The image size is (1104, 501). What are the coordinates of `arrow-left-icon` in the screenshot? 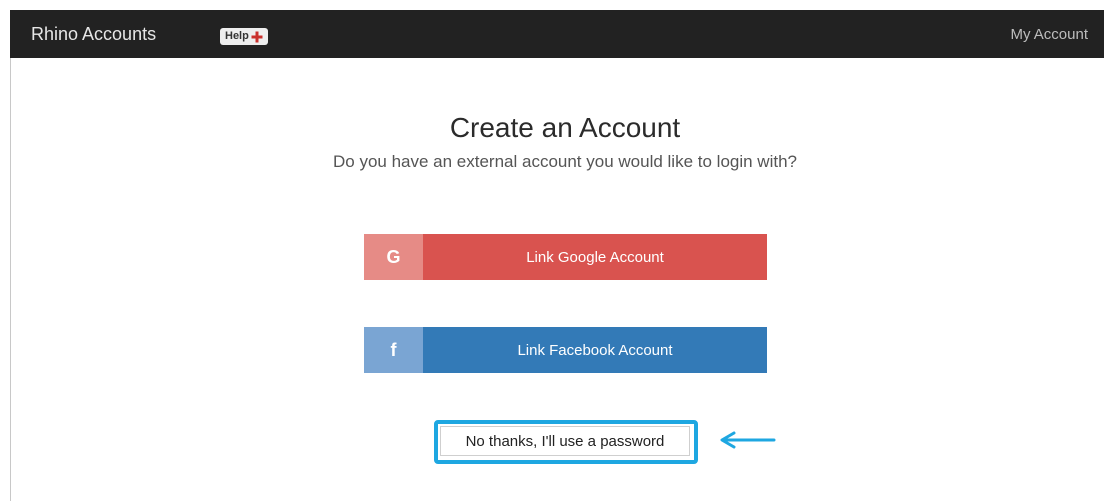 It's located at (748, 440).